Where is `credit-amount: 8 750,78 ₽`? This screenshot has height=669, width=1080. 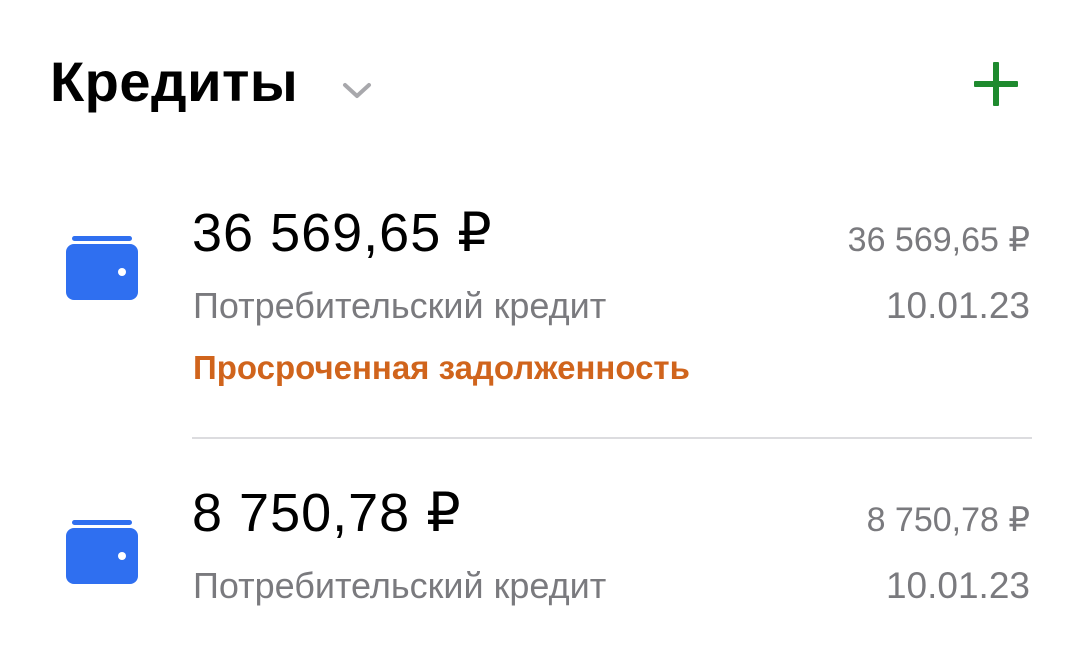
credit-amount: 8 750,78 ₽ is located at coordinates (327, 513).